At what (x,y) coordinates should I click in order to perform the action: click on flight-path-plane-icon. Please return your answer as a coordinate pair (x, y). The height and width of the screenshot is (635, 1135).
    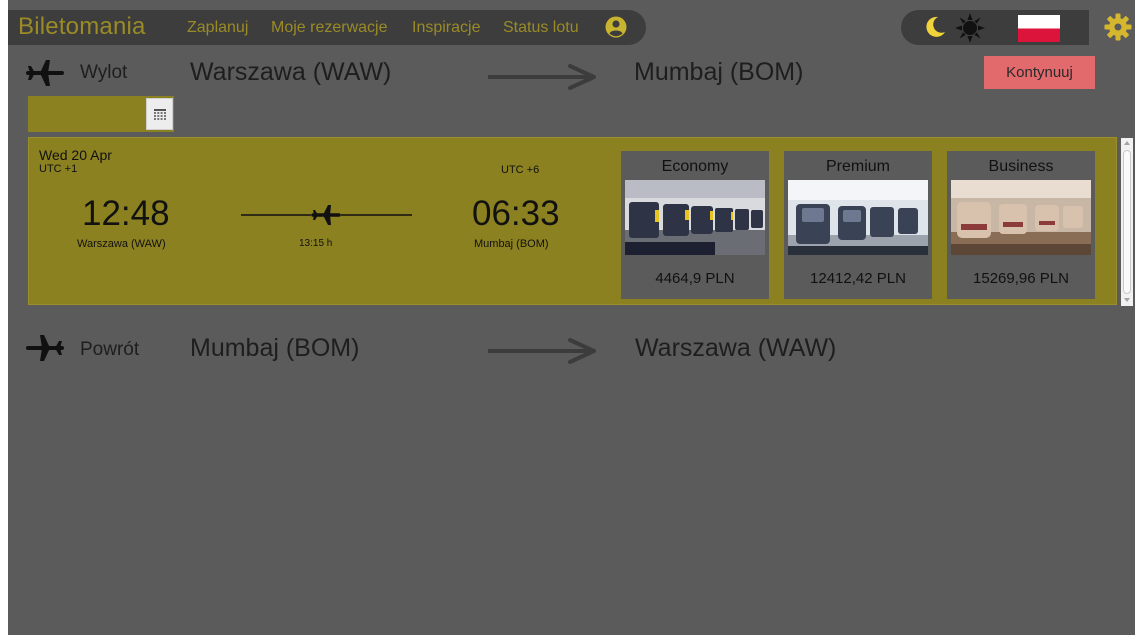
    Looking at the image, I should click on (326, 215).